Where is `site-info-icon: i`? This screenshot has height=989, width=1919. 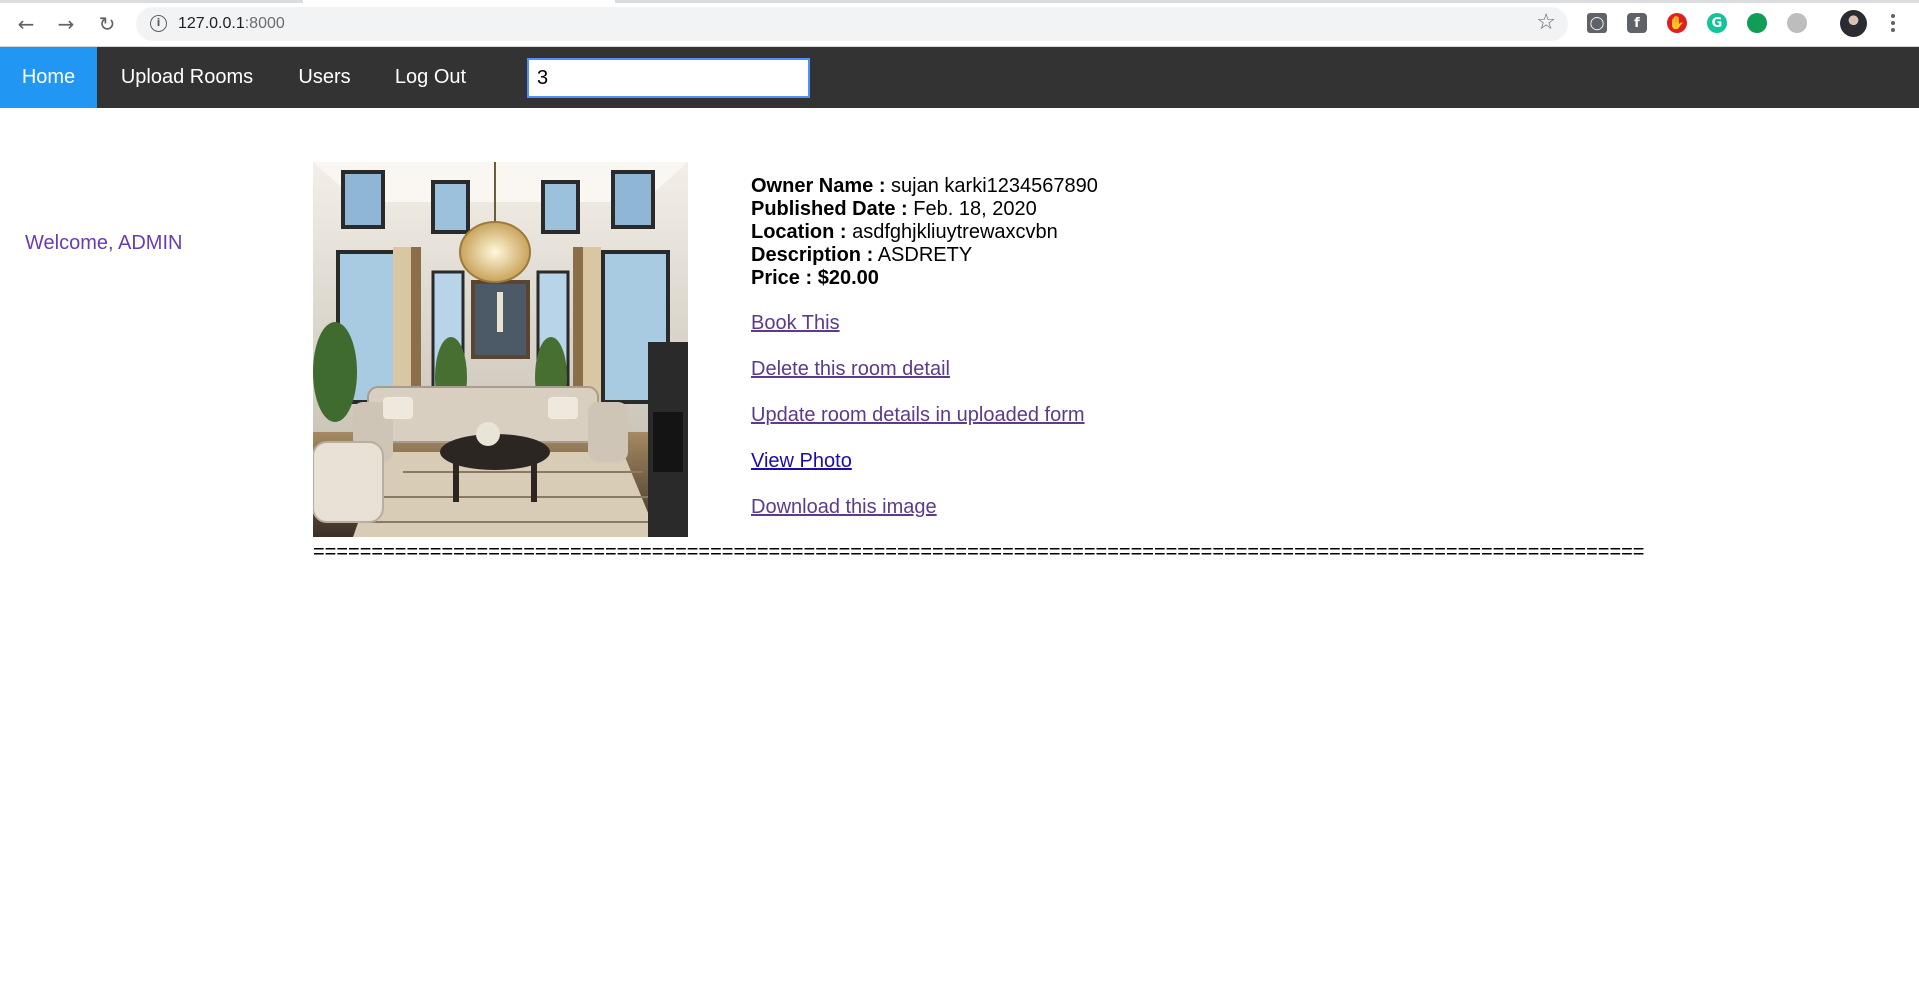
site-info-icon: i is located at coordinates (158, 23).